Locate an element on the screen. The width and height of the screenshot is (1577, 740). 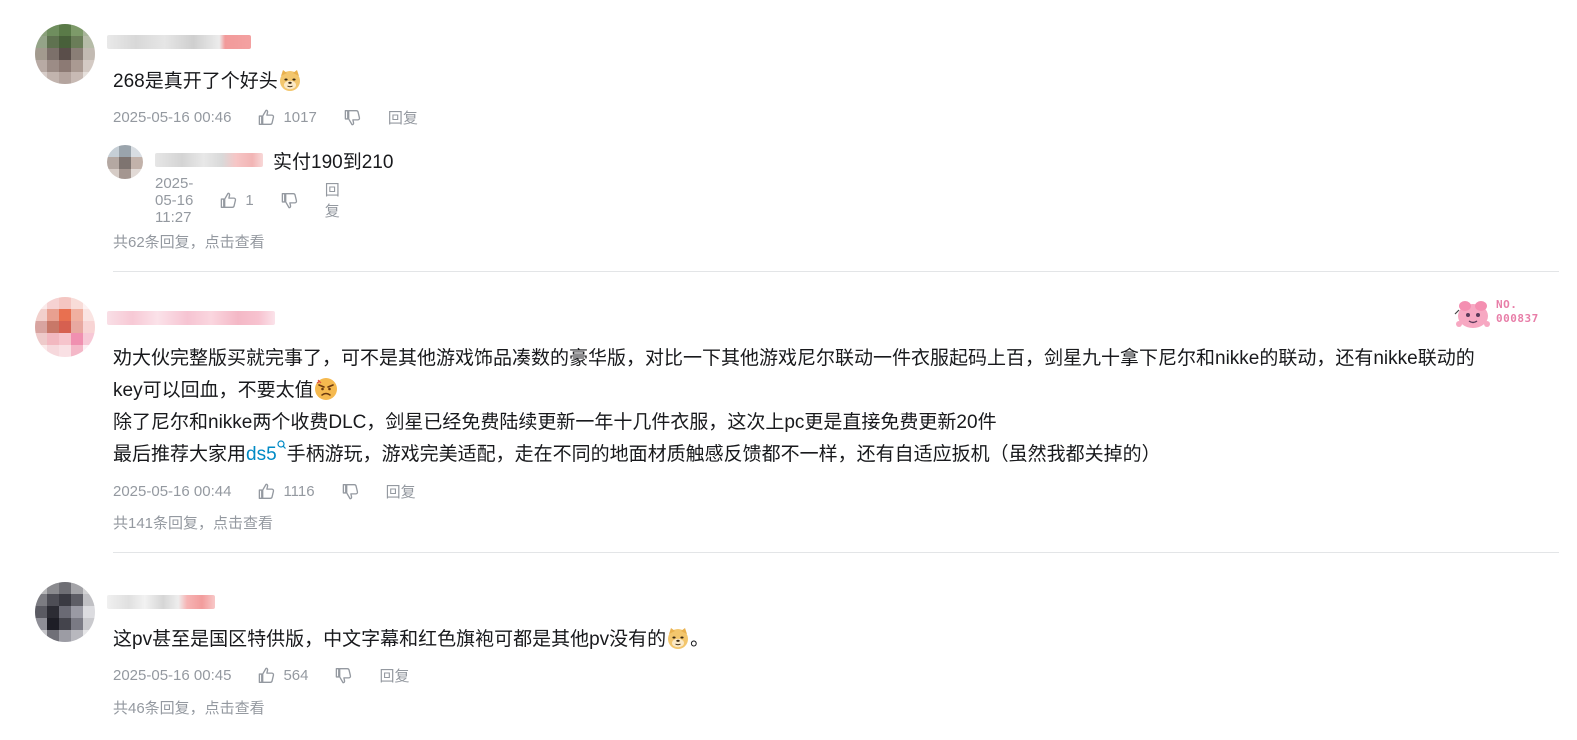
like-button: 564 is located at coordinates (282, 675).